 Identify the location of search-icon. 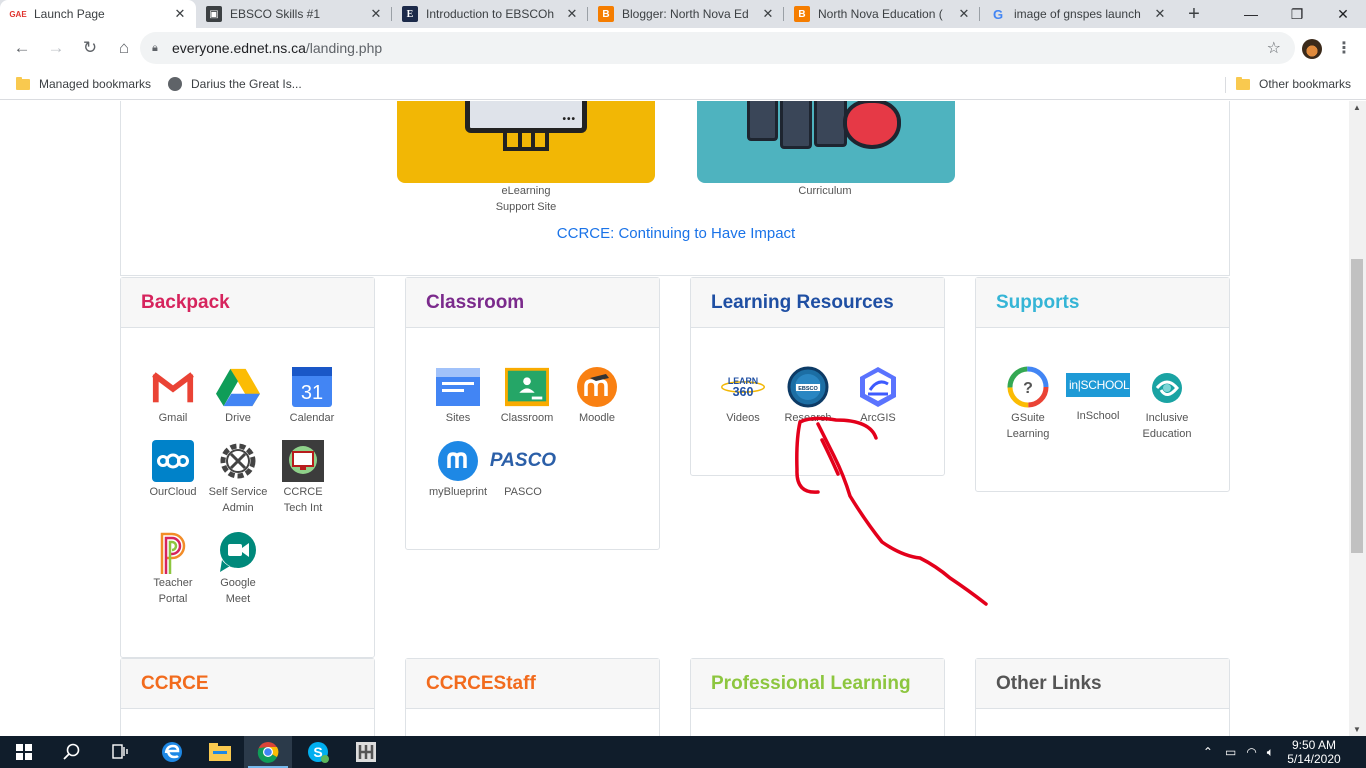
(72, 752).